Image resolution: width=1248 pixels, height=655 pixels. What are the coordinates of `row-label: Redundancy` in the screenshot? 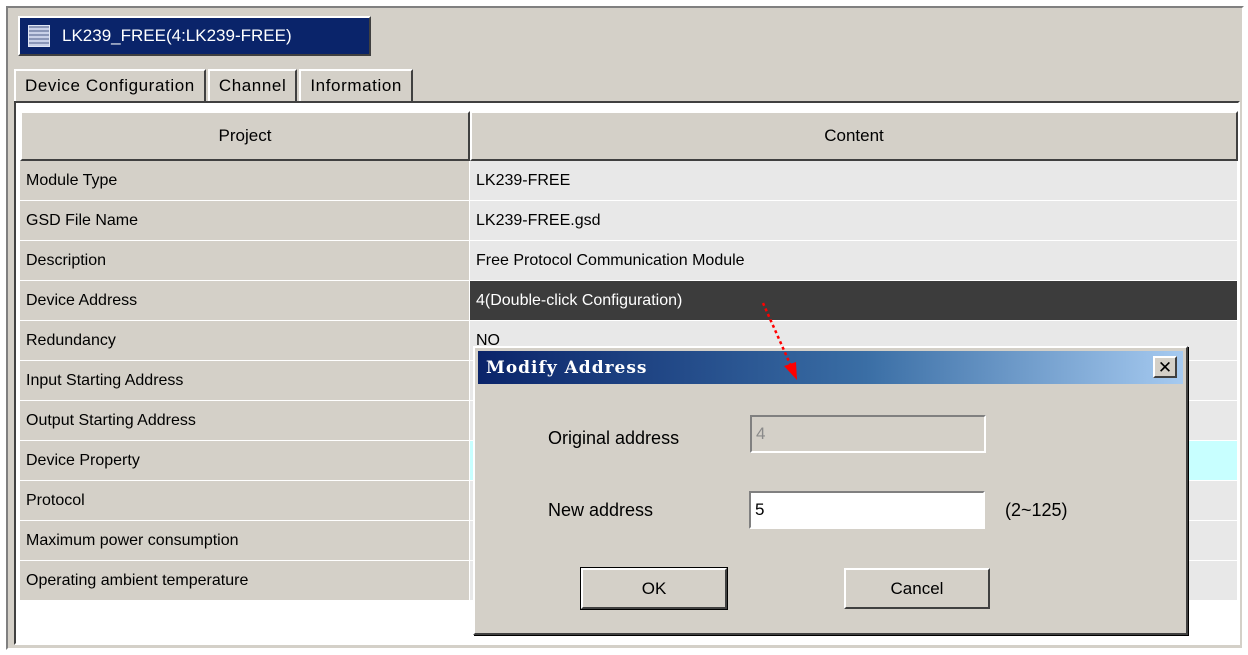 It's located at (245, 341).